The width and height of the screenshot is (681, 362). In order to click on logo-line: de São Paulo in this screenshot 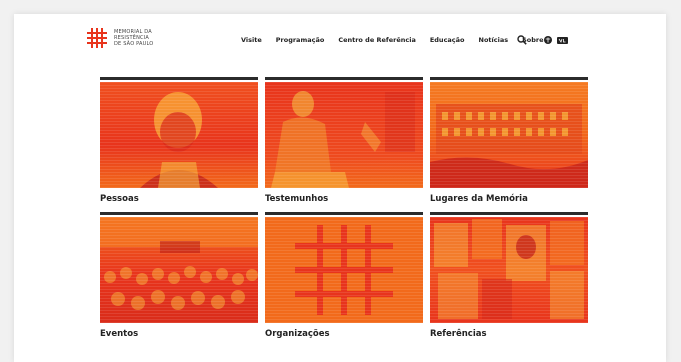, I will do `click(134, 44)`.